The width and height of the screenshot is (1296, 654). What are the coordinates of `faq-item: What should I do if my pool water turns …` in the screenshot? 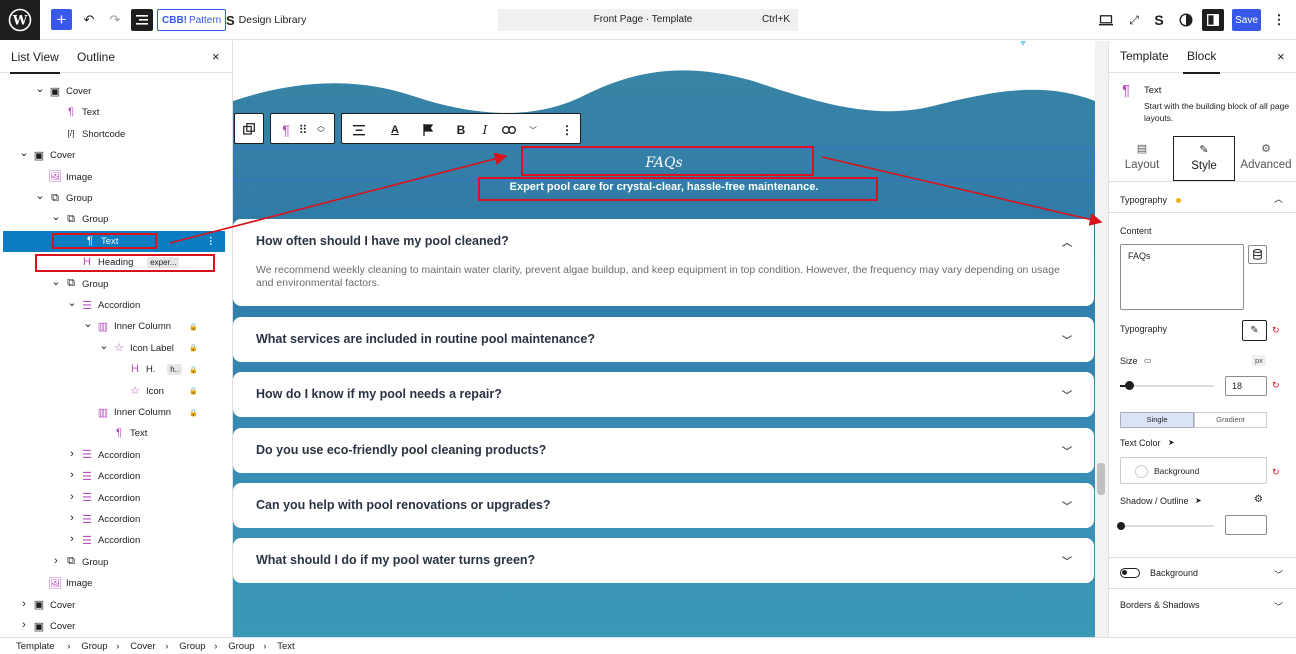 It's located at (663, 560).